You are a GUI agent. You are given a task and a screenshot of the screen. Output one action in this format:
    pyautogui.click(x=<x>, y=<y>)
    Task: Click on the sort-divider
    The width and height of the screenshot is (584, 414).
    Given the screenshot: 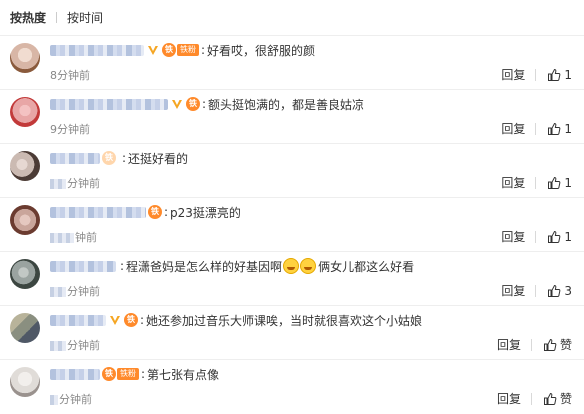 What is the action you would take?
    pyautogui.click(x=57, y=17)
    